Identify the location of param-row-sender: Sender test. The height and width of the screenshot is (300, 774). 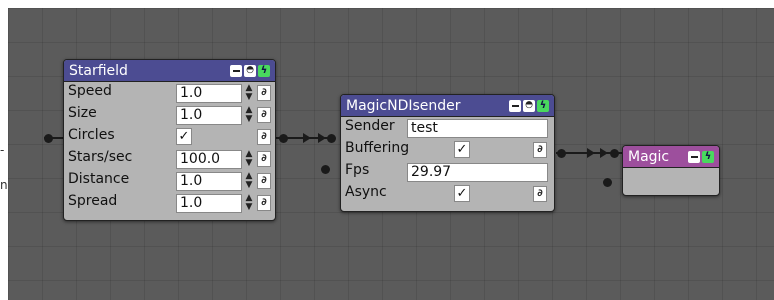
(447, 128).